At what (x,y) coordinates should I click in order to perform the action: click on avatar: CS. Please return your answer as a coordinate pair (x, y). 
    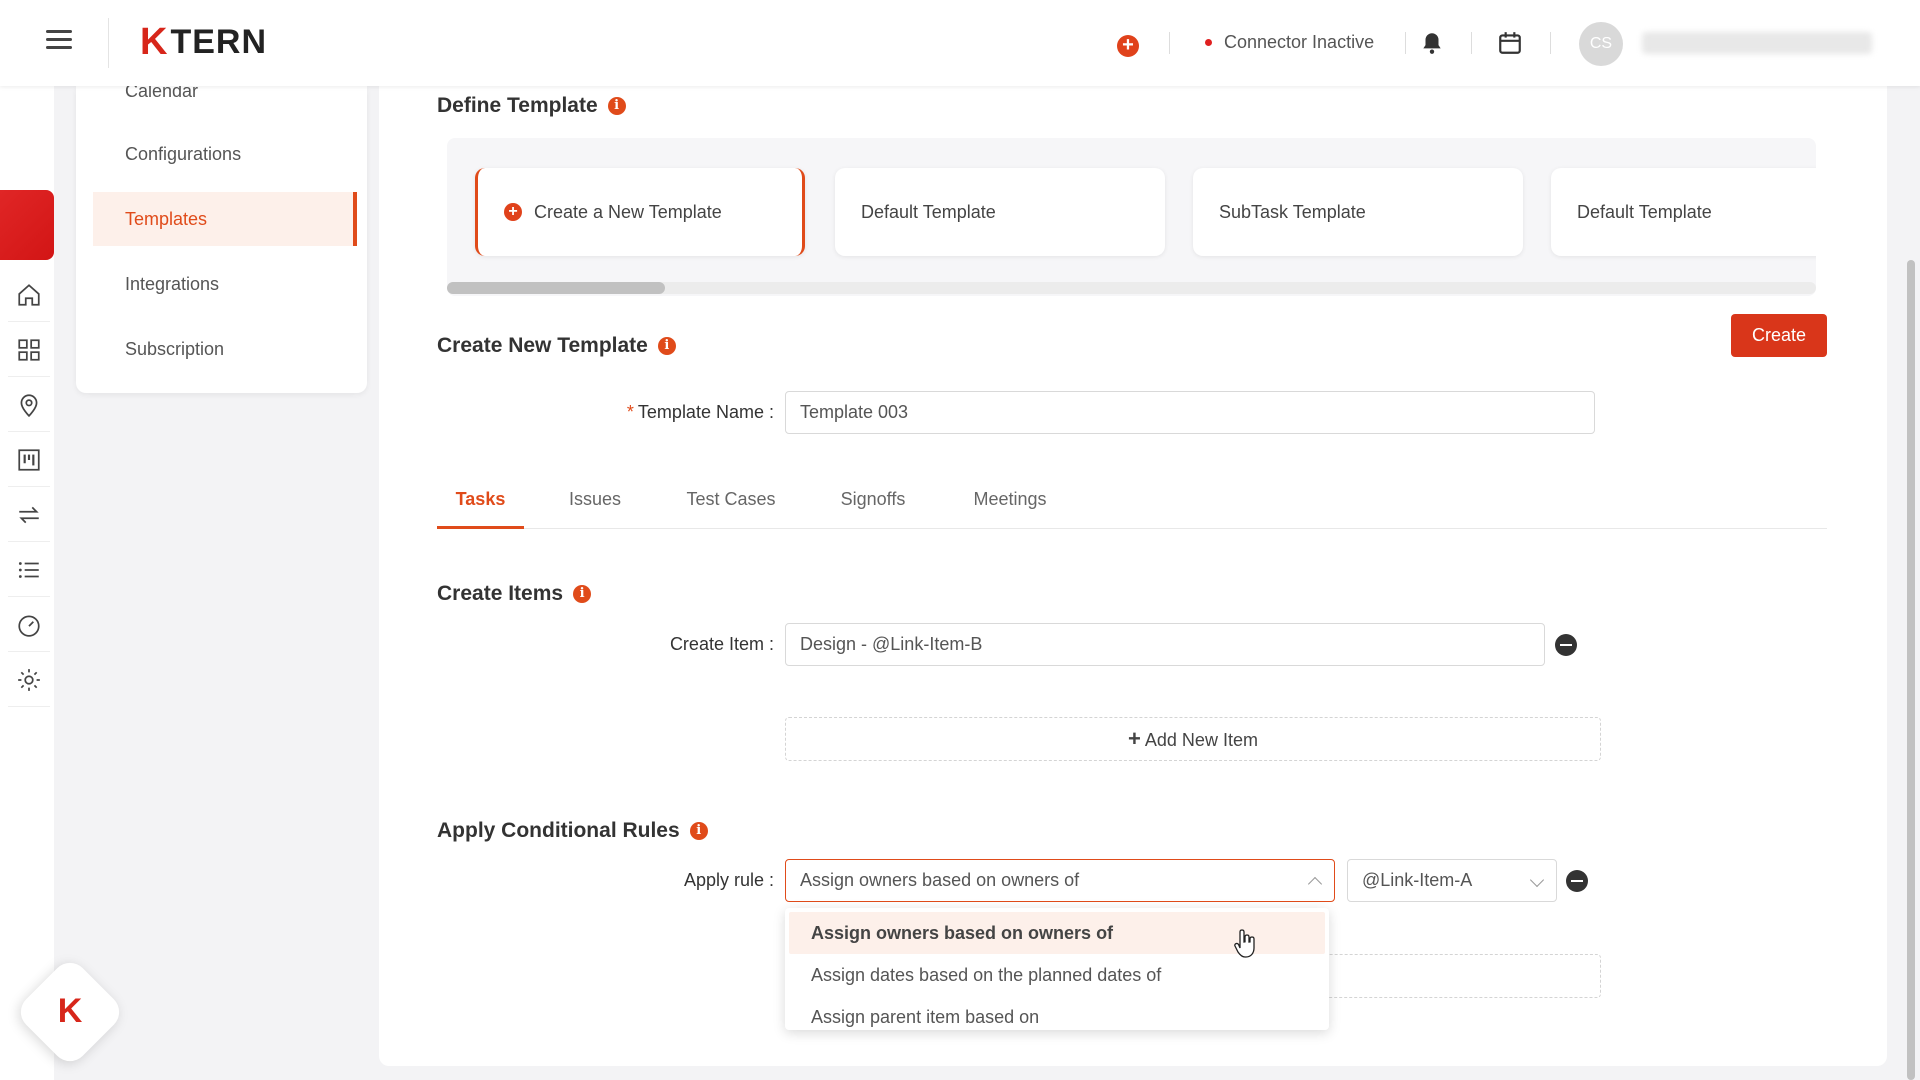
    Looking at the image, I should click on (1601, 44).